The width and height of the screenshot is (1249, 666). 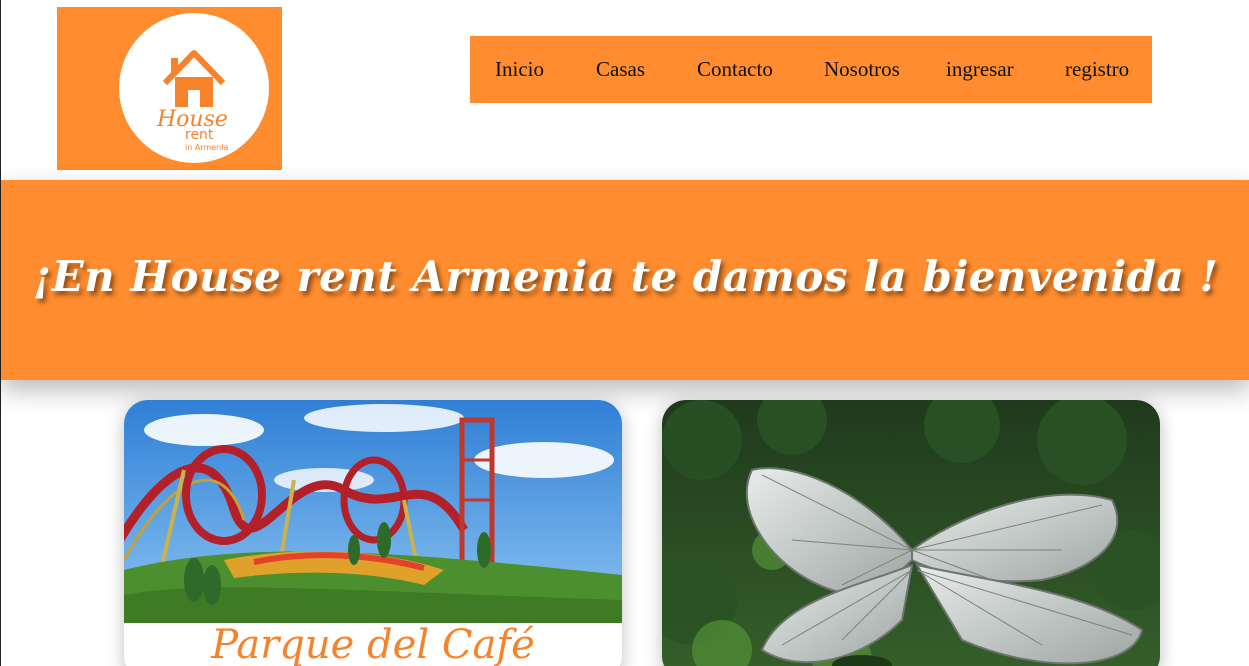 I want to click on house-icon: House rent in Armenia, so click(x=192, y=101).